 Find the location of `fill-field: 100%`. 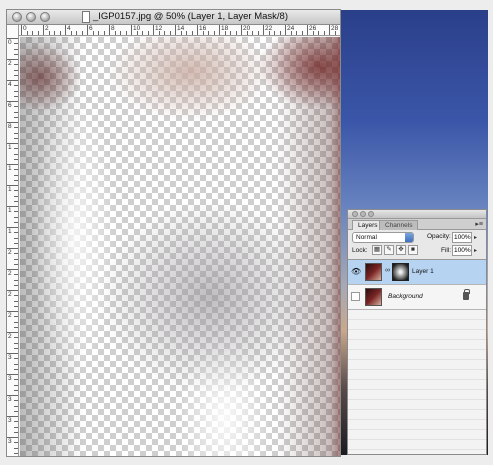

fill-field: 100% is located at coordinates (462, 250).